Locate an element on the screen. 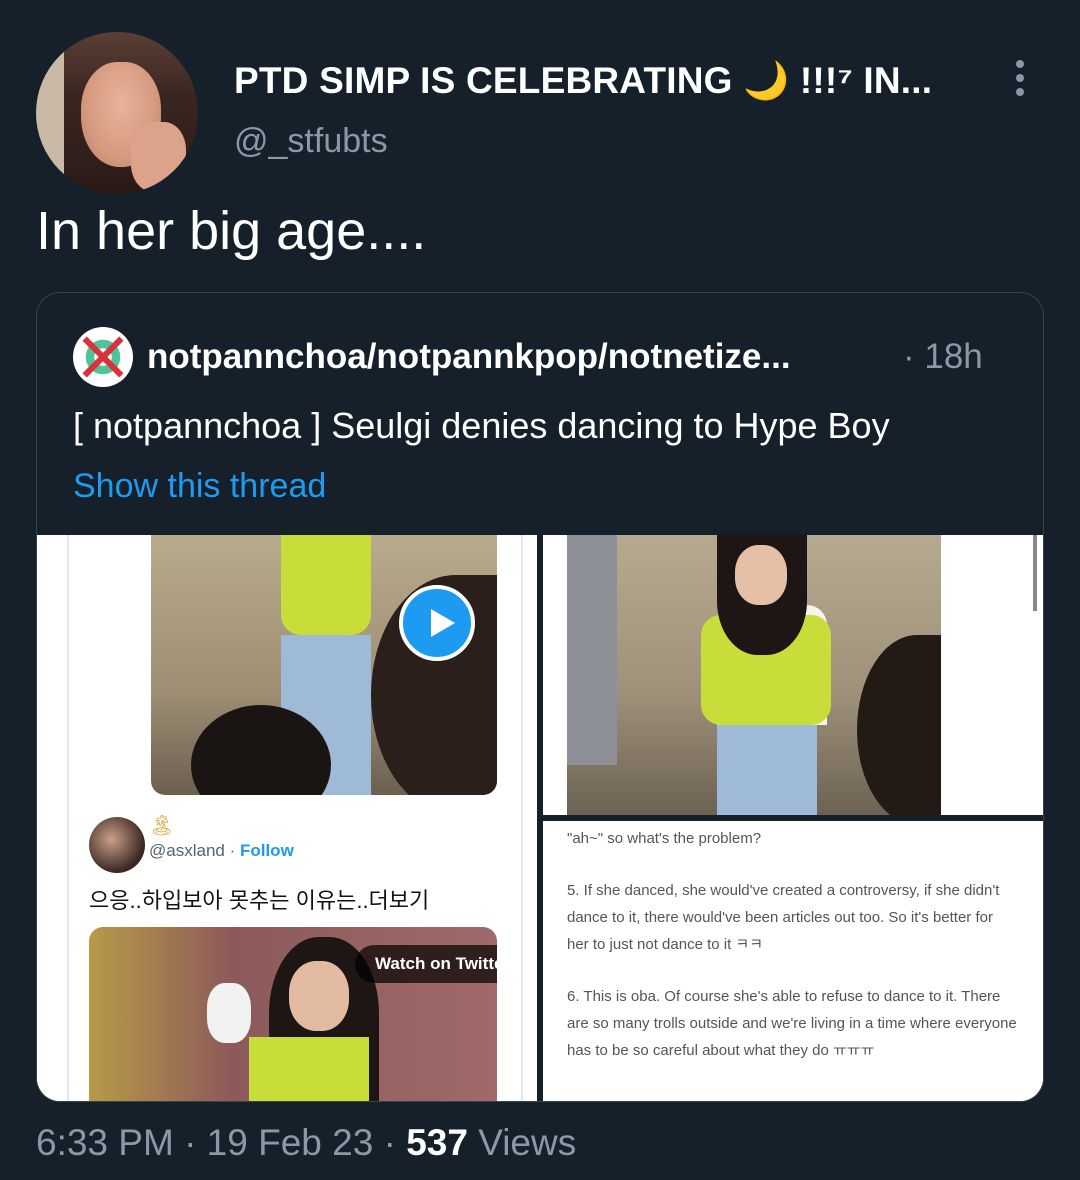 This screenshot has height=1180, width=1080. quoted-avatar is located at coordinates (103, 357).